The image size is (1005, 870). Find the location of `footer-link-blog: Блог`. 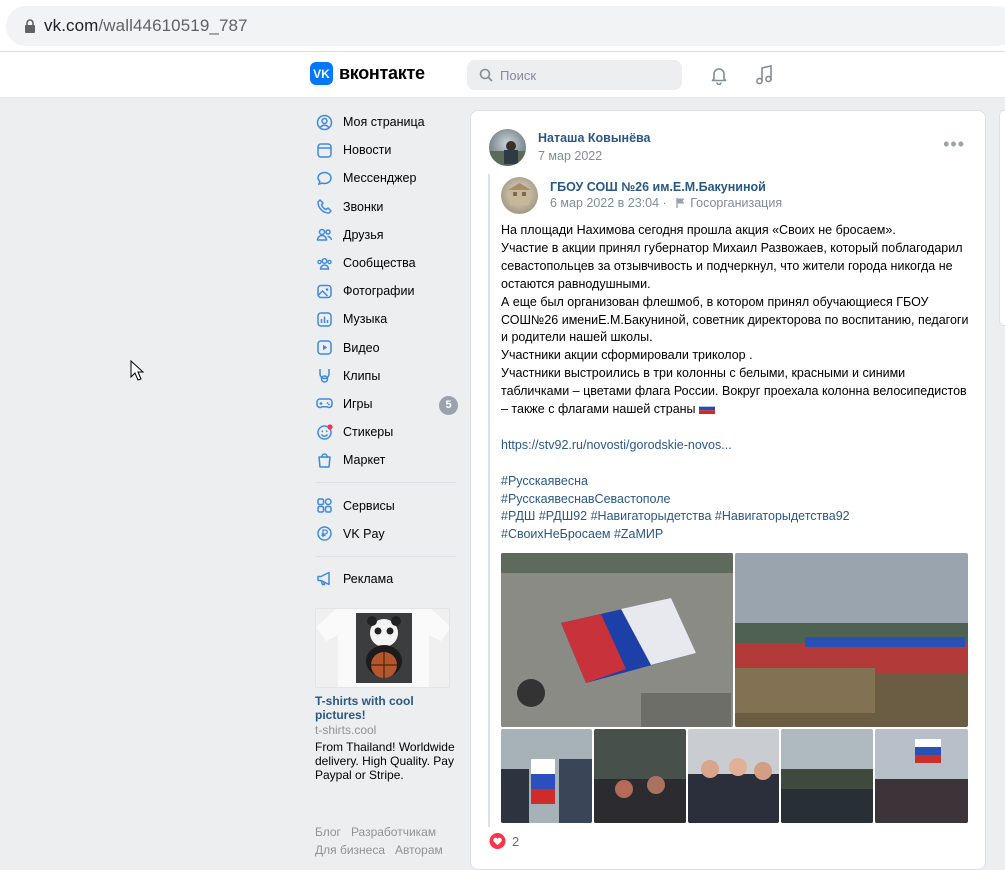

footer-link-blog: Блог is located at coordinates (328, 832).